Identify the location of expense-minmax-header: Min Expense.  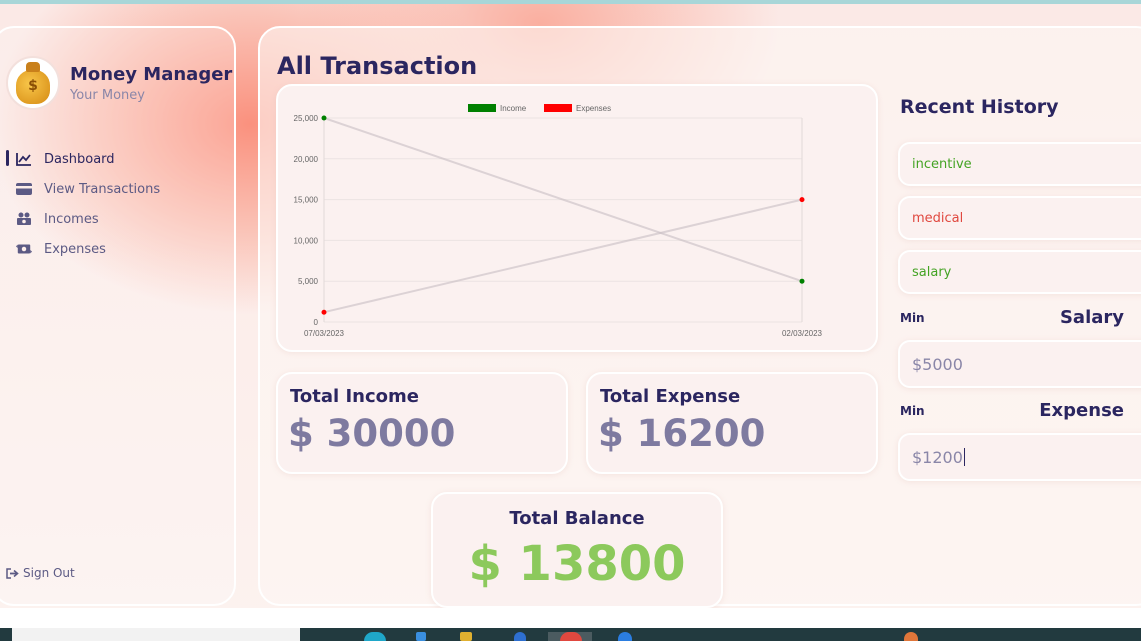
(1020, 412).